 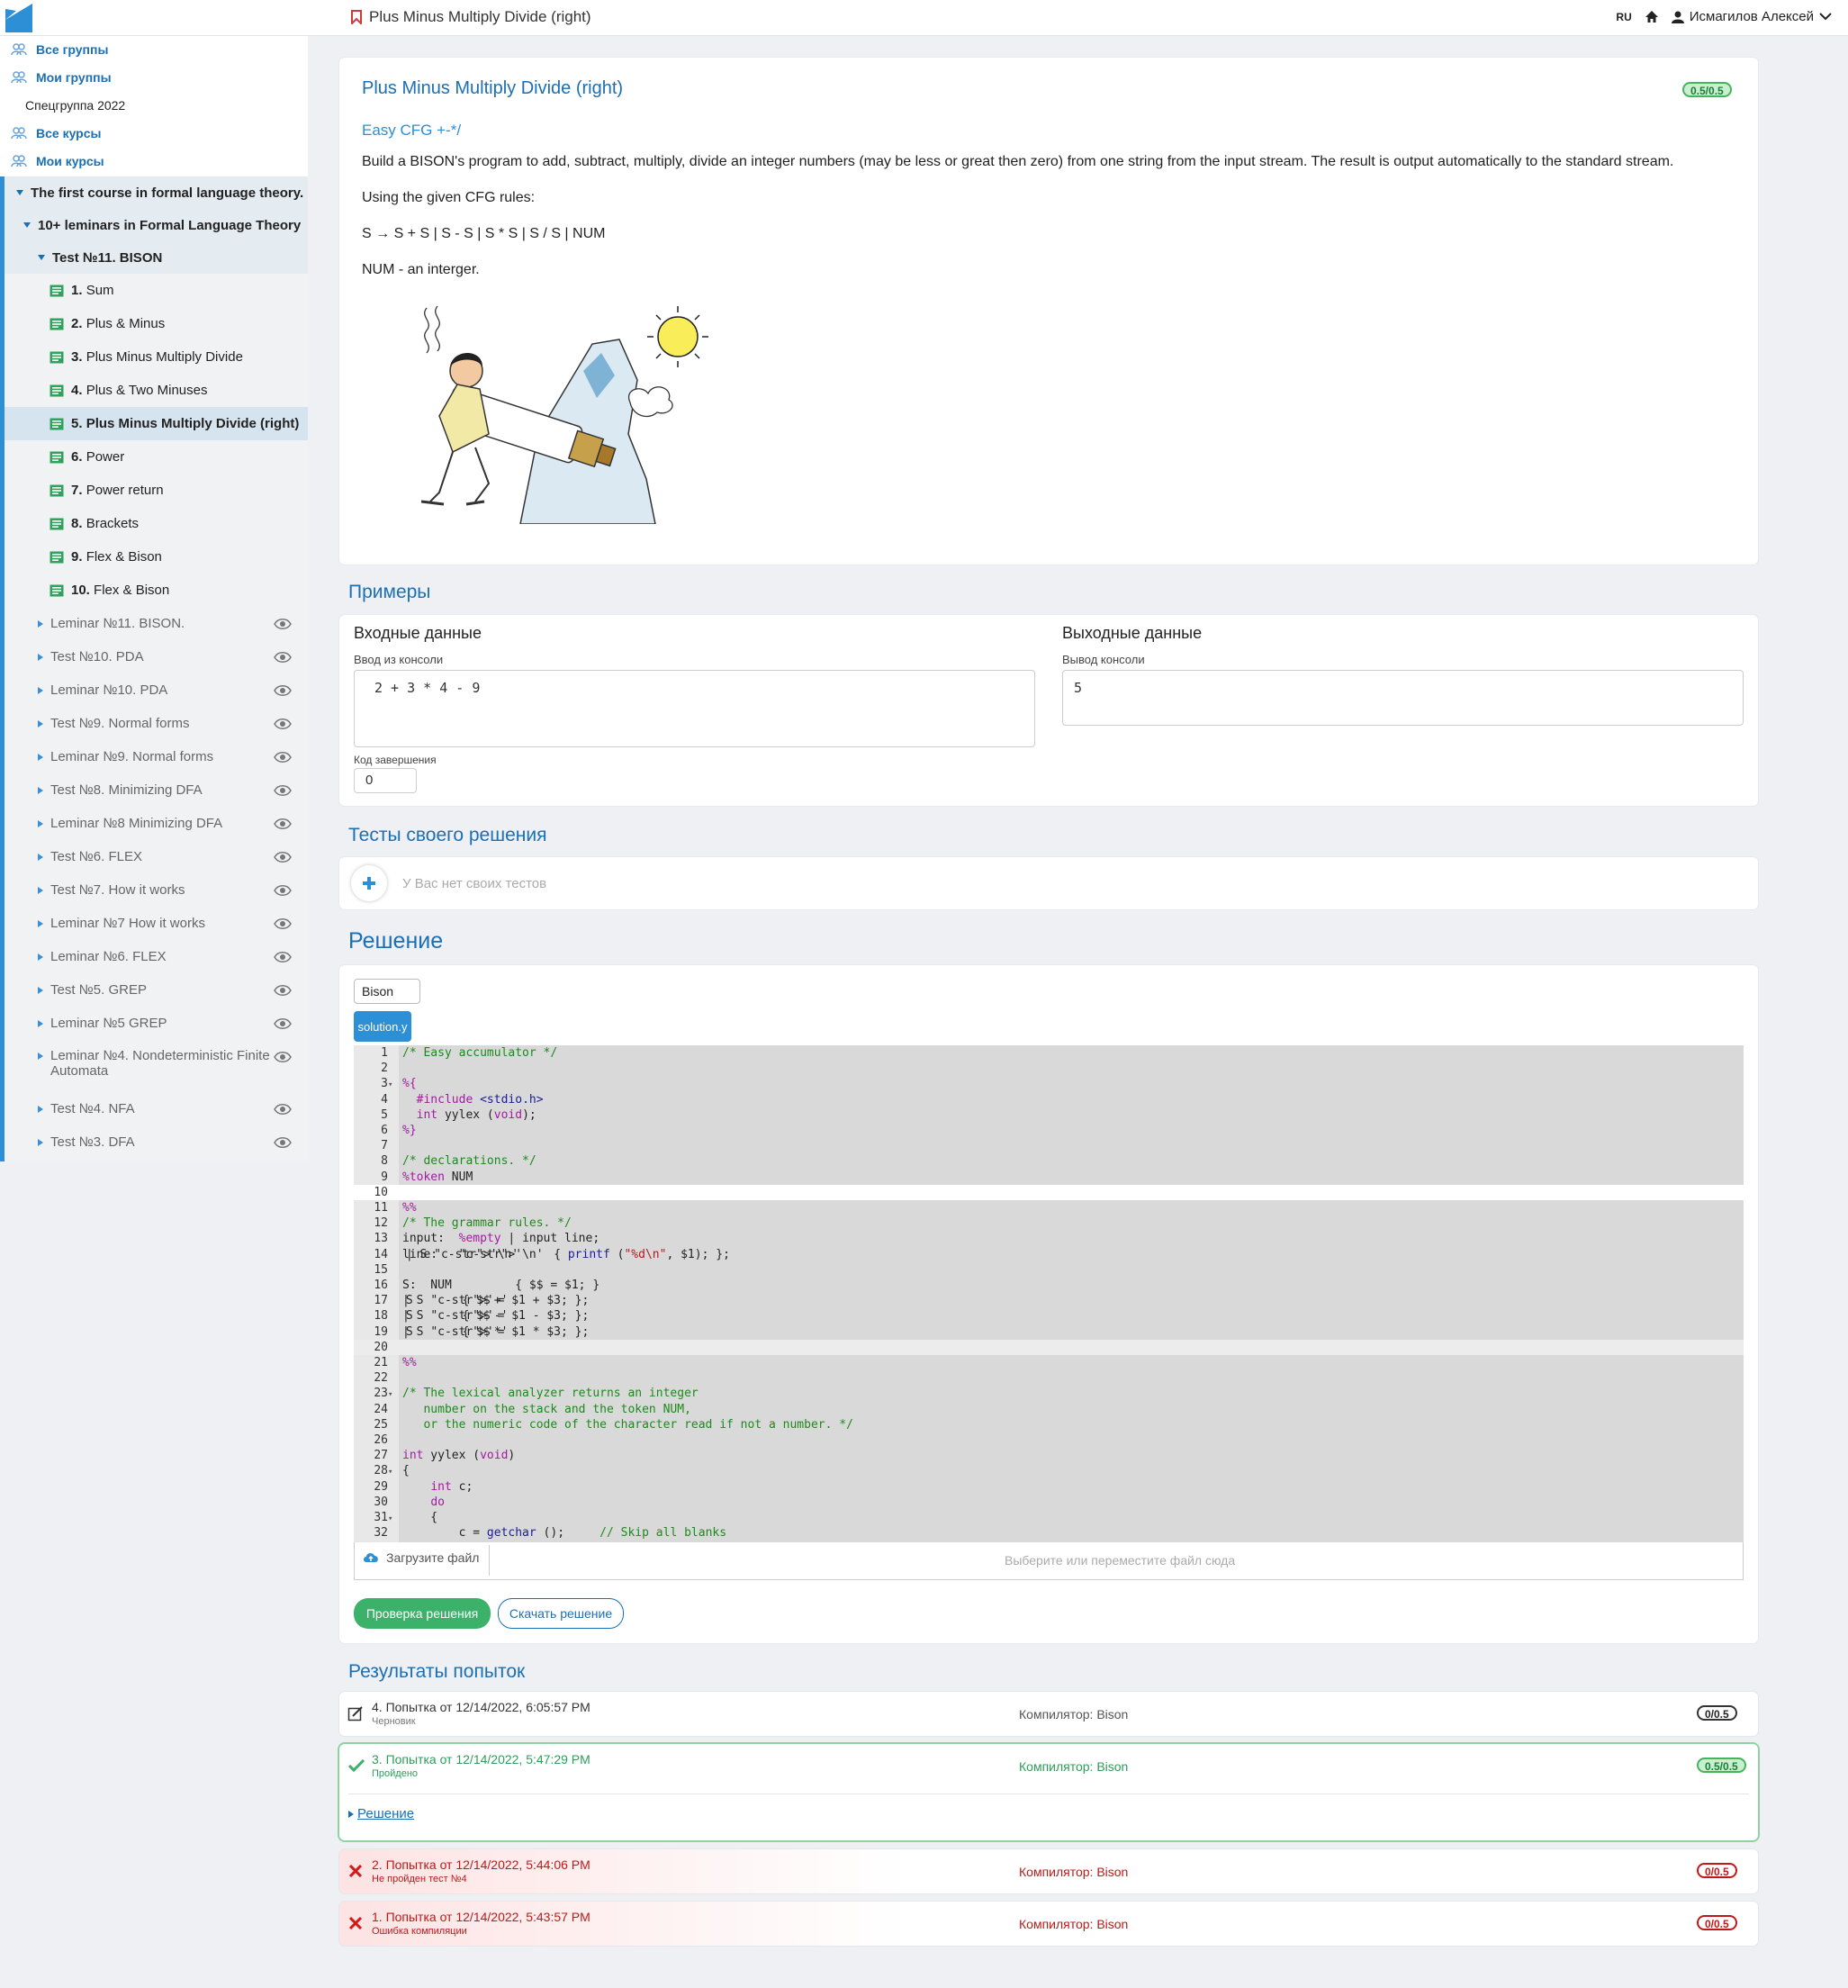 I want to click on code-line: 20, so click(x=1049, y=1347).